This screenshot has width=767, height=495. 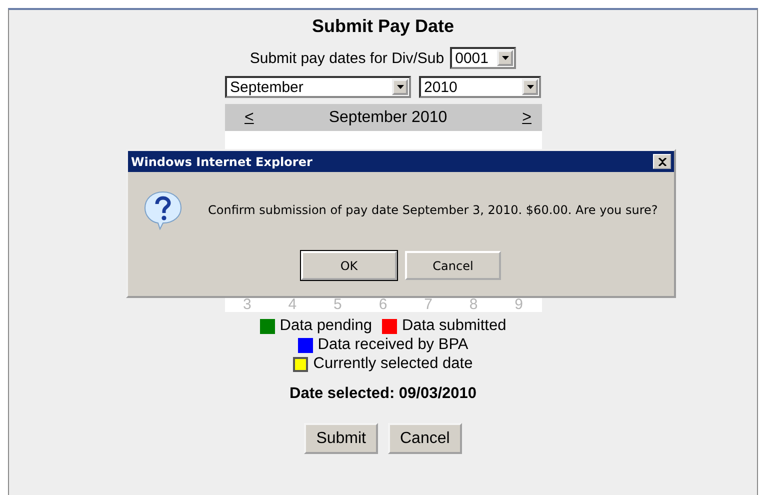 I want to click on legend-label: Data submitted, so click(x=454, y=326).